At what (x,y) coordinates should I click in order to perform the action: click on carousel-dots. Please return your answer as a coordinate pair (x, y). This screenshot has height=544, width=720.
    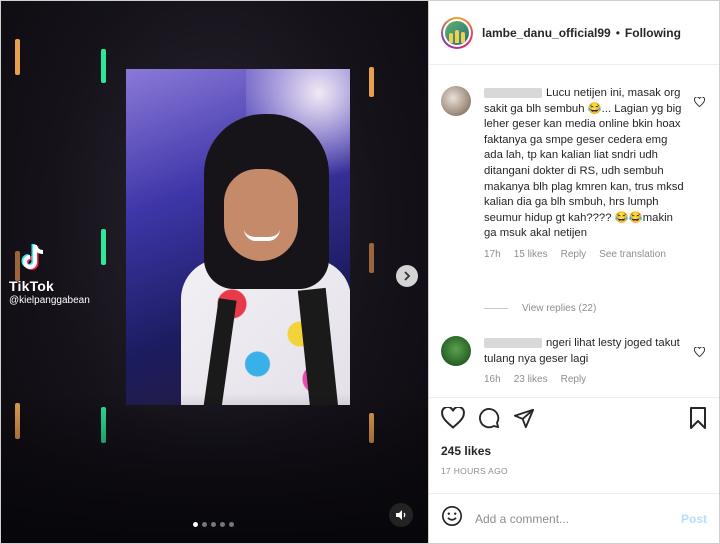
    Looking at the image, I should click on (213, 524).